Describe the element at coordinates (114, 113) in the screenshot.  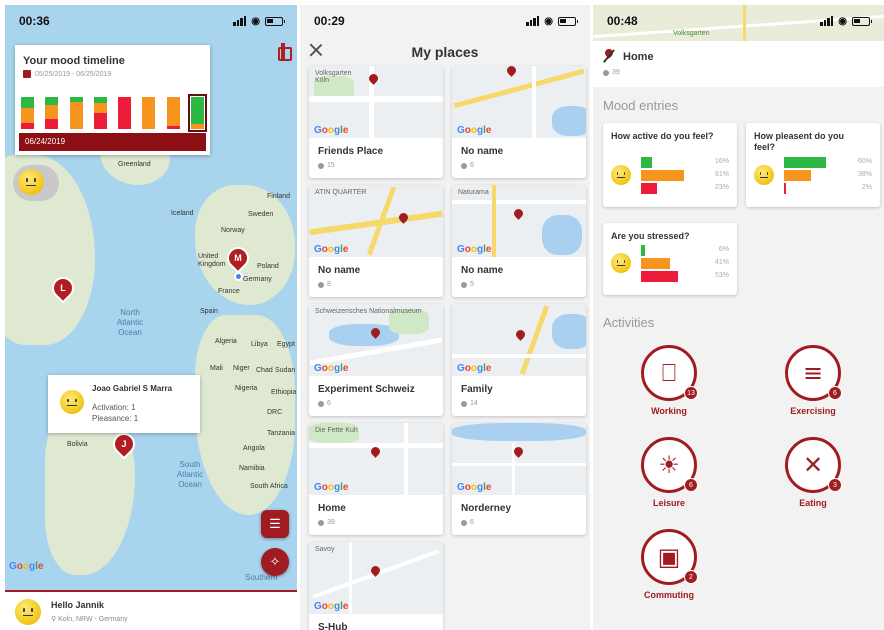
I see `timeline-bars` at that location.